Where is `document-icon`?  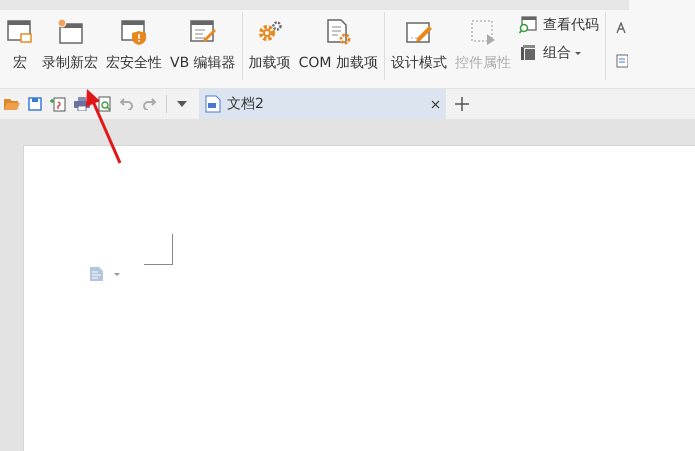
document-icon is located at coordinates (213, 104).